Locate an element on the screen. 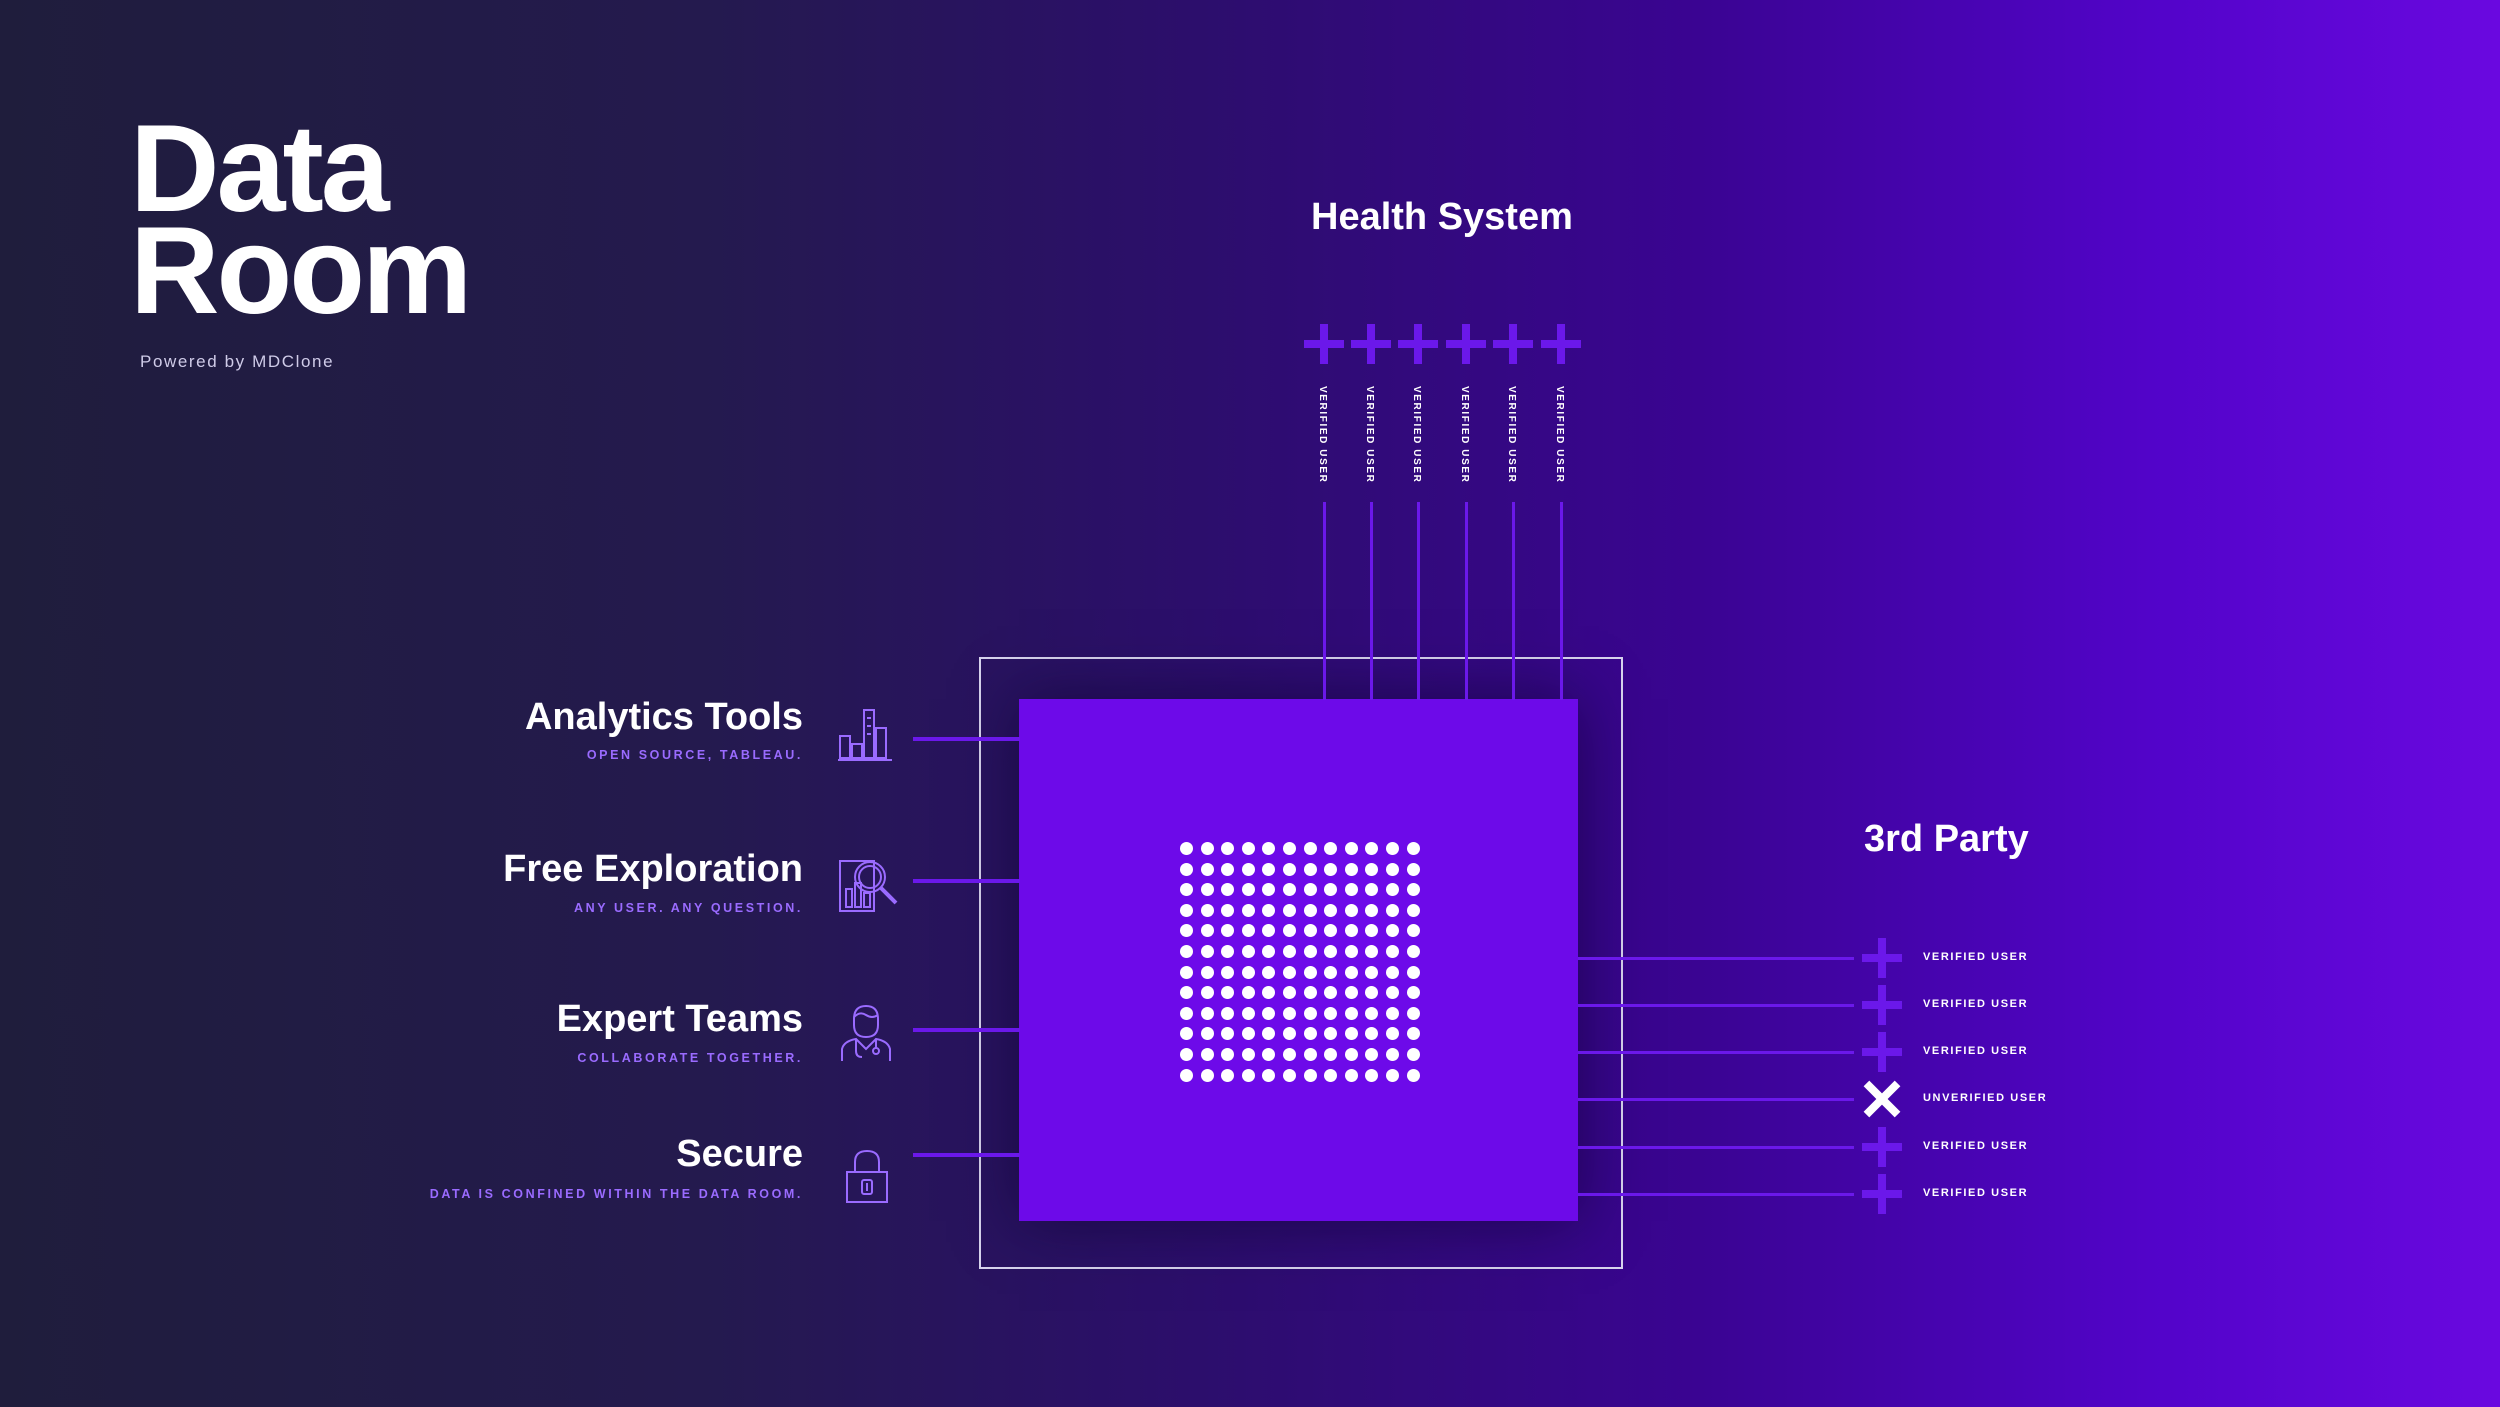 Image resolution: width=2500 pixels, height=1407 pixels. third-party-user-label: UNVERIFIED USER is located at coordinates (1985, 1098).